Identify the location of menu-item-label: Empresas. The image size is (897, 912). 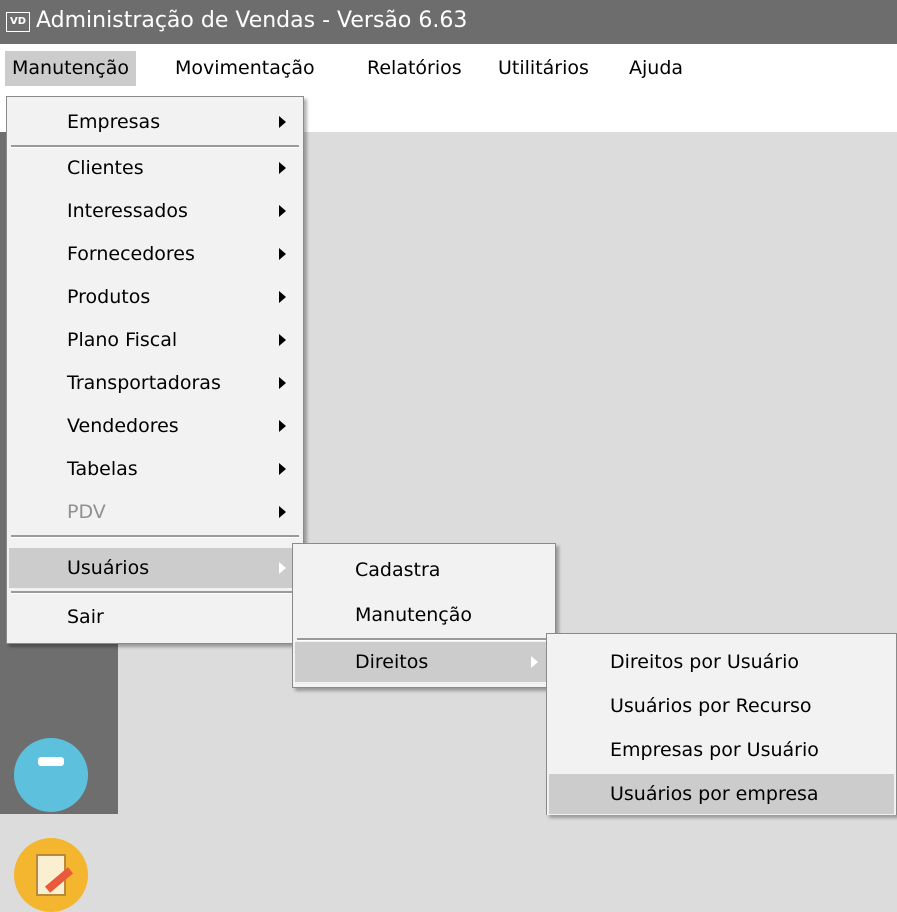
(114, 122).